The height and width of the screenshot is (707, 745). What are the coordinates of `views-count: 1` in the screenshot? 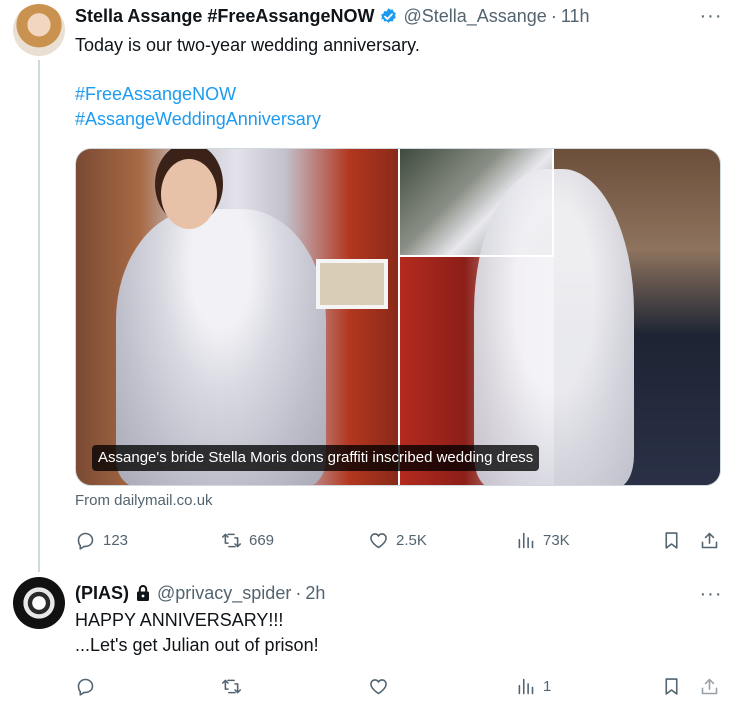 It's located at (547, 686).